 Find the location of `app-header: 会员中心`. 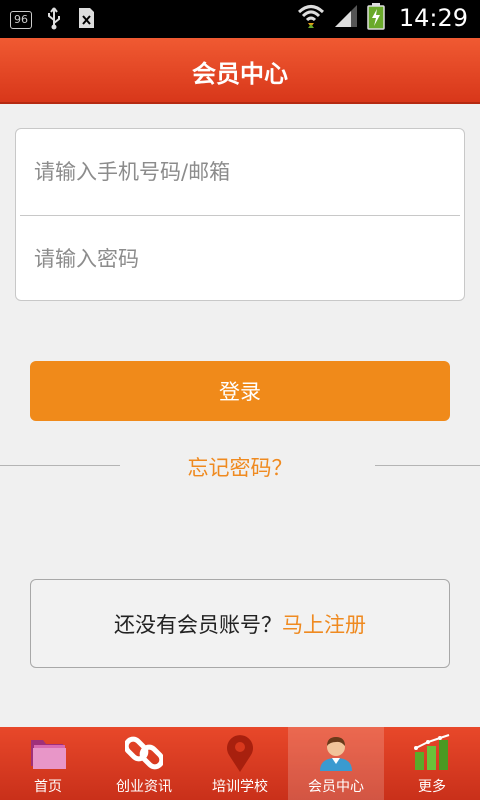

app-header: 会员中心 is located at coordinates (240, 71).